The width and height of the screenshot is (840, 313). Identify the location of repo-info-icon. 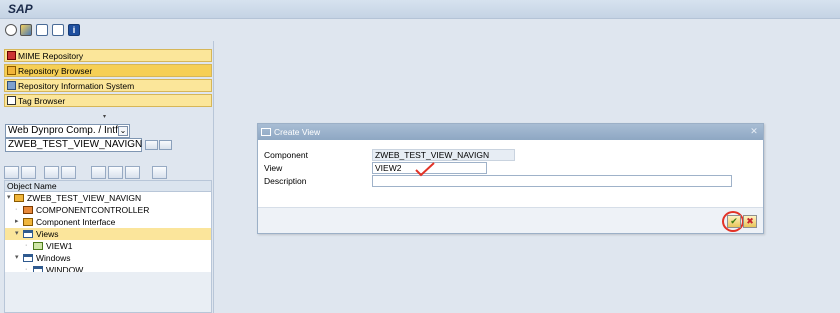
(11, 85).